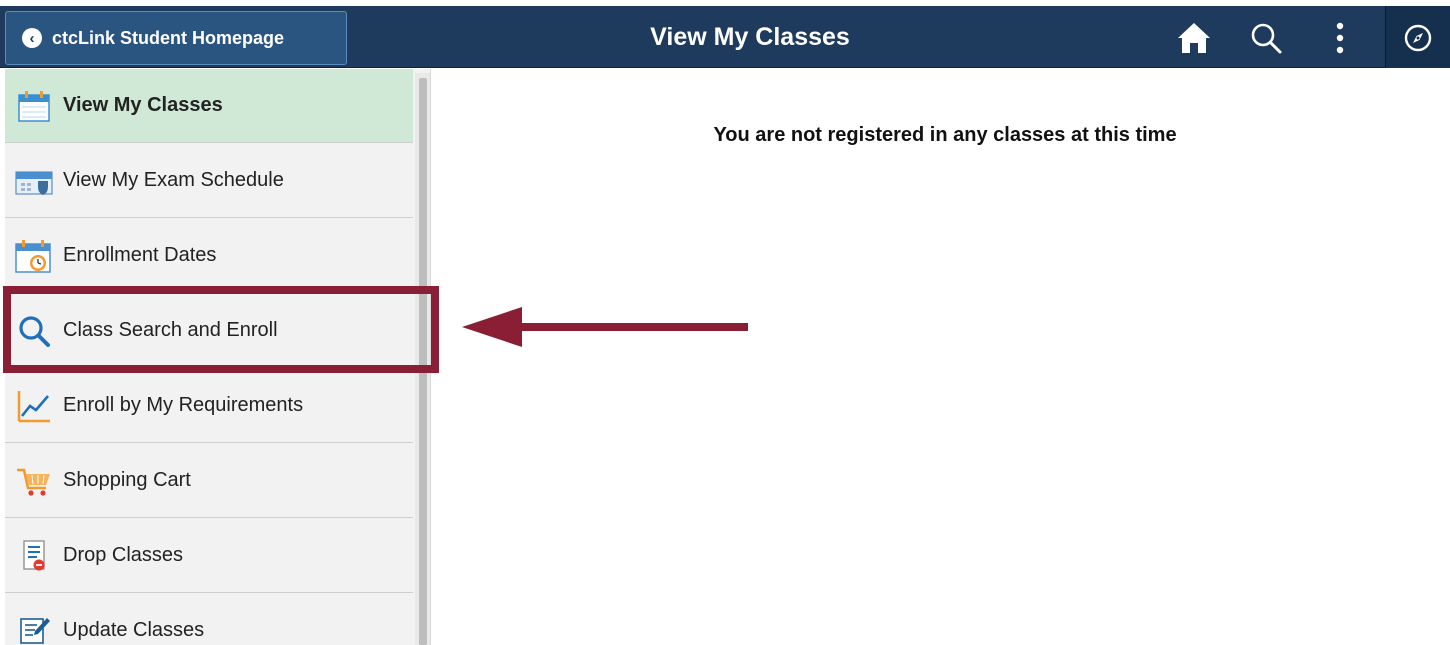 The height and width of the screenshot is (645, 1450). I want to click on annotation-highlight-box, so click(221, 329).